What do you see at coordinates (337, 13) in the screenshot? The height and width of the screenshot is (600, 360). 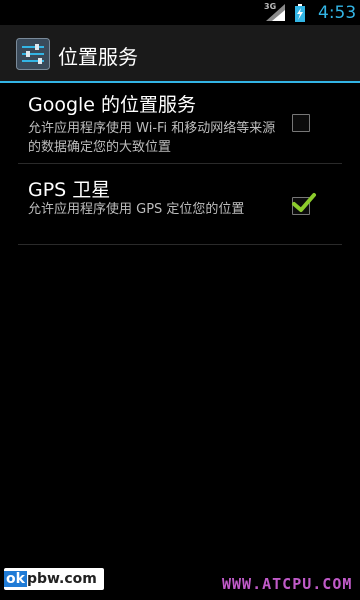 I see `status-clock: 4:53` at bounding box center [337, 13].